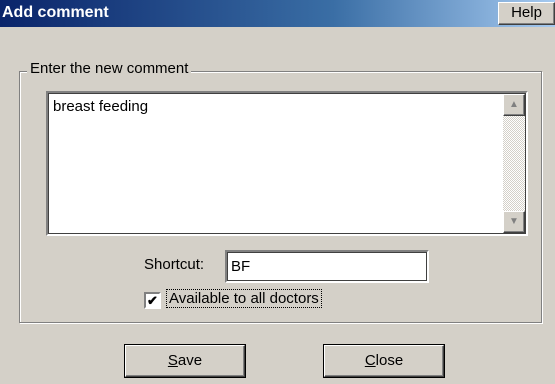 This screenshot has width=555, height=384. What do you see at coordinates (152, 300) in the screenshot?
I see `available-to-all-checkbox: ✔` at bounding box center [152, 300].